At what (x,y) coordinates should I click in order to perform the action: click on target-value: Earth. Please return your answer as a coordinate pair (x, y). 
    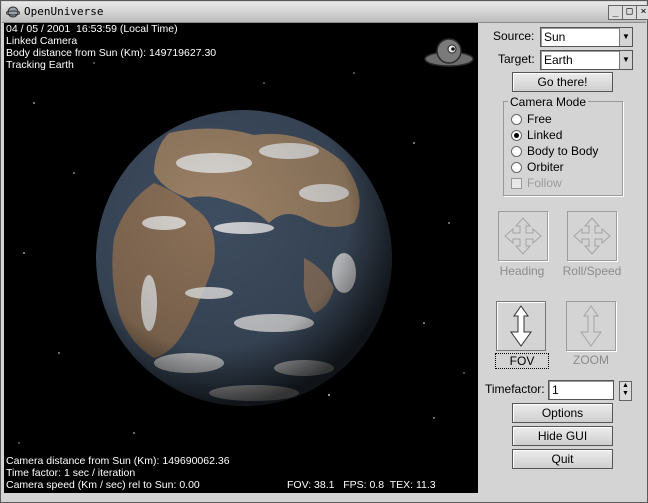
    Looking at the image, I should click on (558, 60).